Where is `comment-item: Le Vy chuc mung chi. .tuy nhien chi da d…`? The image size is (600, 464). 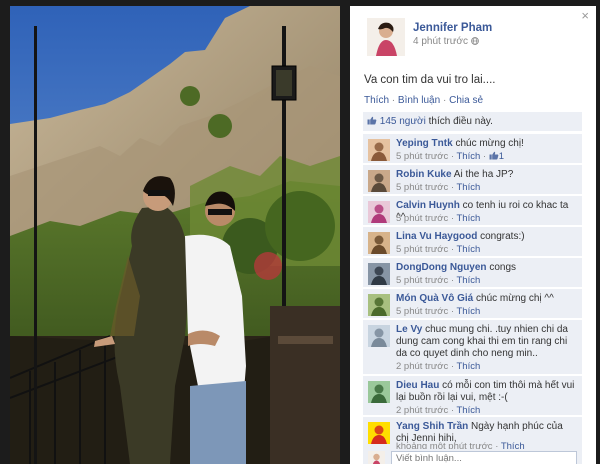 comment-item: Le Vy chuc mung chi. .tuy nhien chi da d… is located at coordinates (472, 346).